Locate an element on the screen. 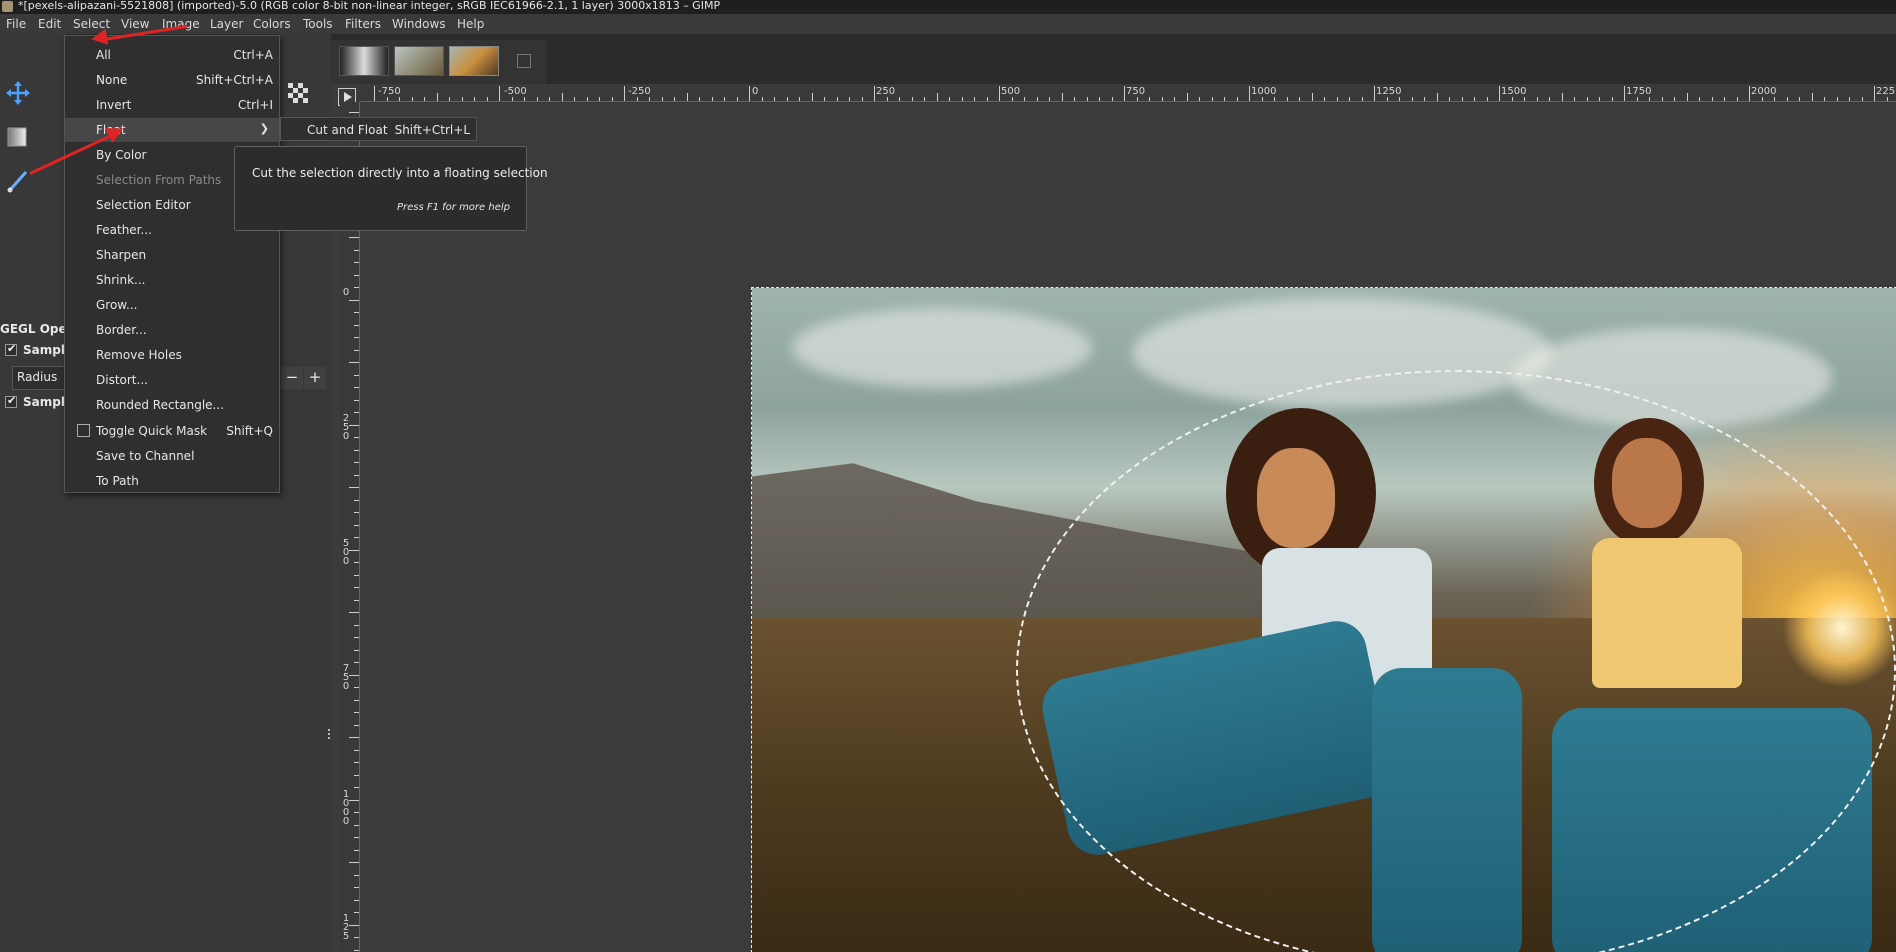 The image size is (1896, 952). menu-item-cut-and-float: Cut and Float Shift+Ctrl+L is located at coordinates (378, 129).